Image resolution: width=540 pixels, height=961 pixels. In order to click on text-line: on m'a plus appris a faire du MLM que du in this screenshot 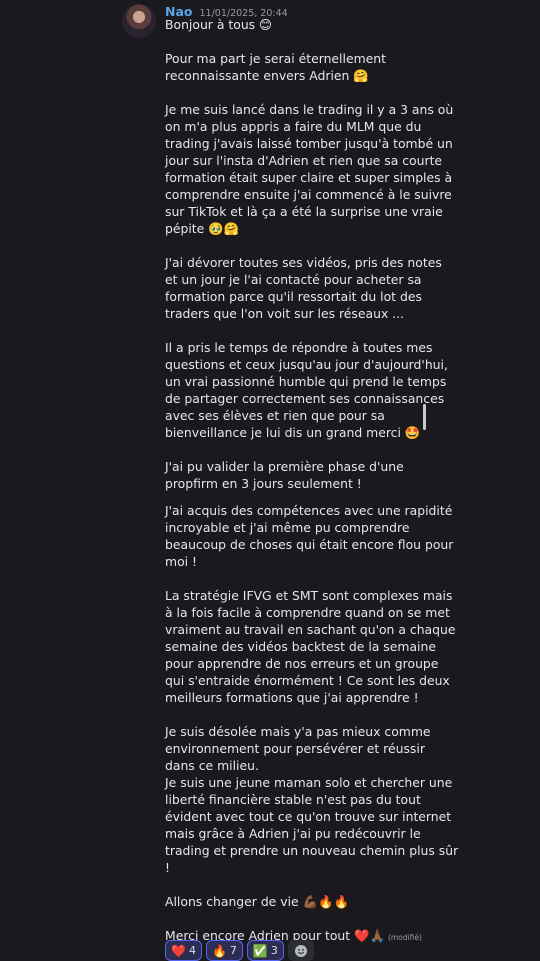, I will do `click(293, 126)`.